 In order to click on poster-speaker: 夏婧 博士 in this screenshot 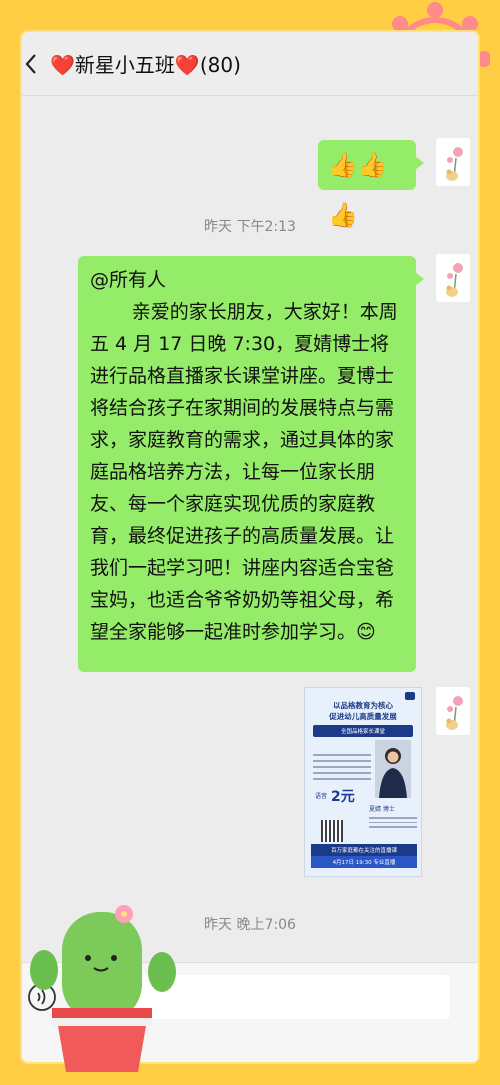, I will do `click(382, 809)`.